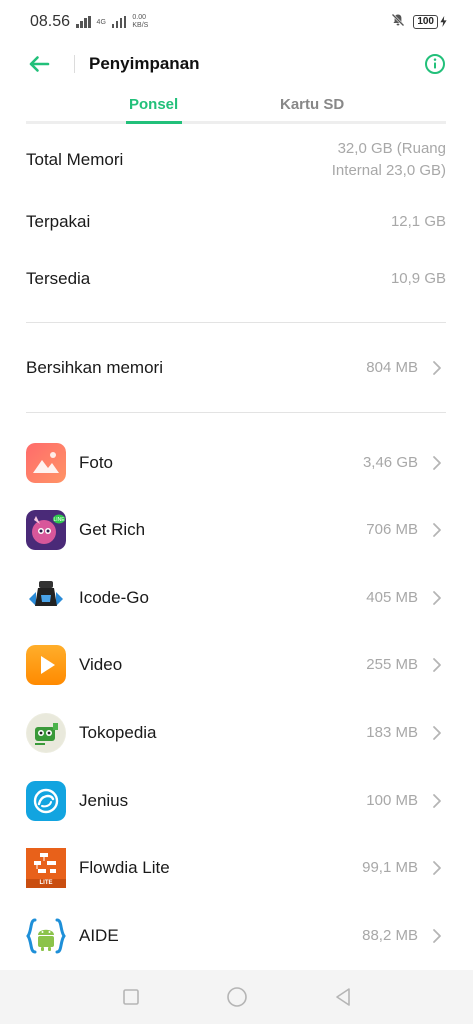  What do you see at coordinates (236, 936) in the screenshot?
I see `app-row-aide: AIDE 88,2 MB` at bounding box center [236, 936].